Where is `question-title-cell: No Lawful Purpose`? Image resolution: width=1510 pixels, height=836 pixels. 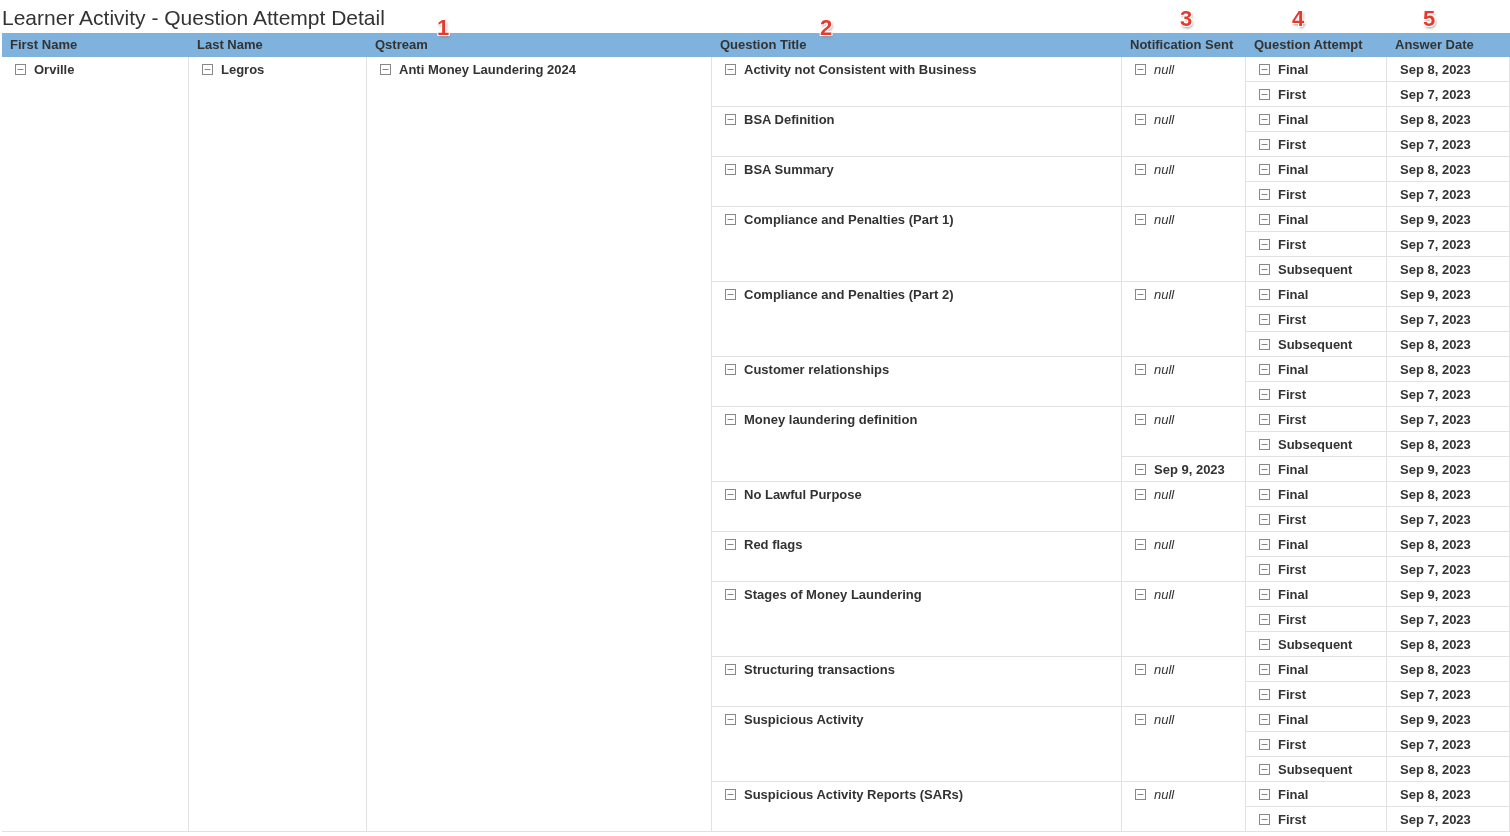
question-title-cell: No Lawful Purpose is located at coordinates (803, 495).